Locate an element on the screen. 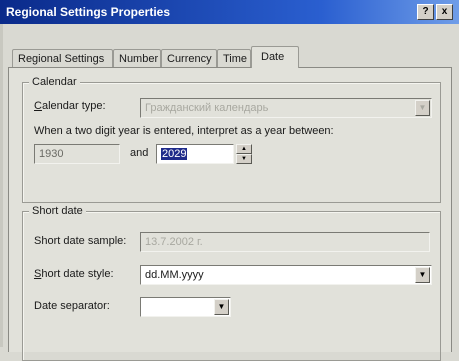 Image resolution: width=459 pixels, height=361 pixels. tab-label: Regional Settings is located at coordinates (61, 59).